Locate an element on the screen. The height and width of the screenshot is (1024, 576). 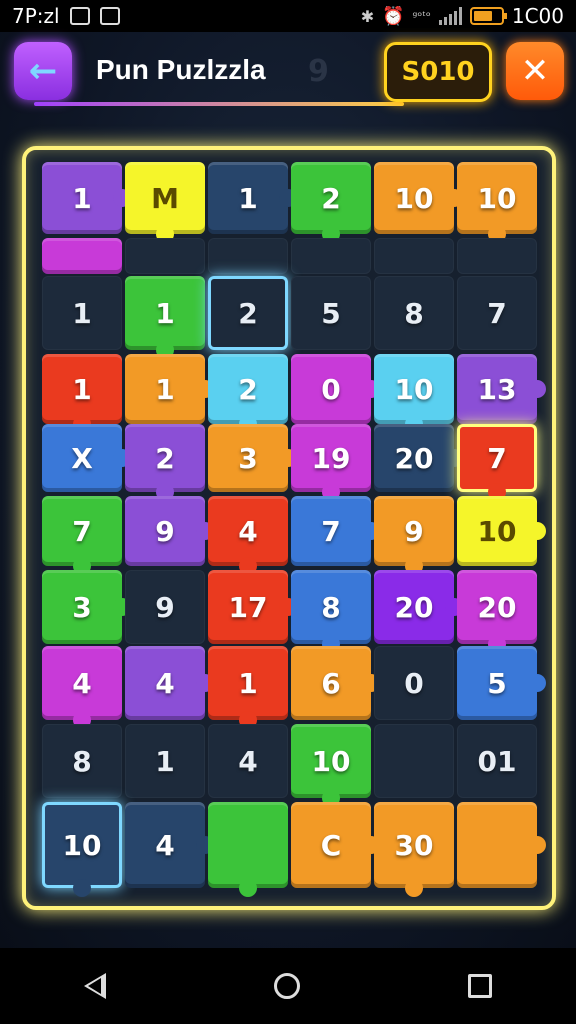
status-left: 7P:zl is located at coordinates (66, 16).